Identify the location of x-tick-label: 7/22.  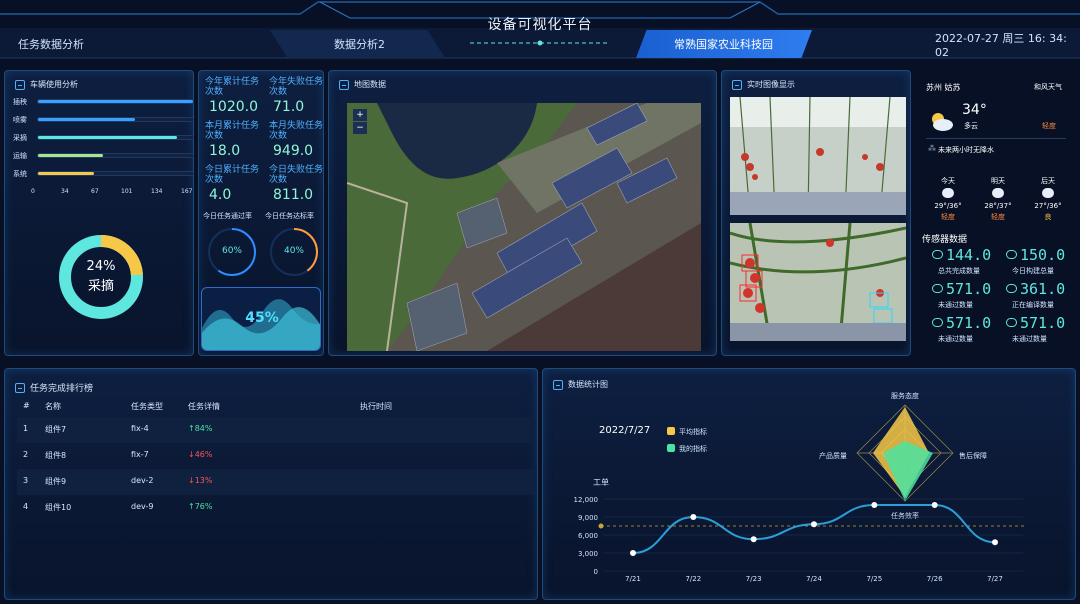
(693, 579).